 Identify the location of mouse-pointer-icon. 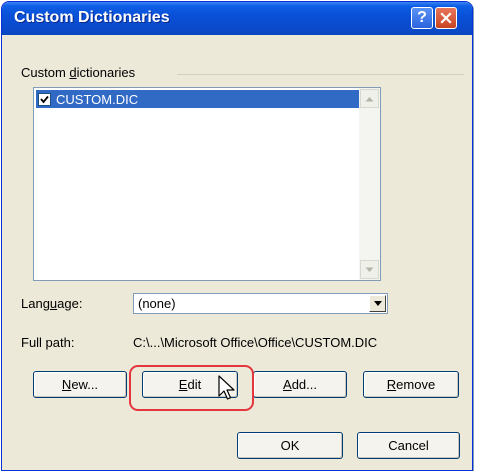
(226, 387).